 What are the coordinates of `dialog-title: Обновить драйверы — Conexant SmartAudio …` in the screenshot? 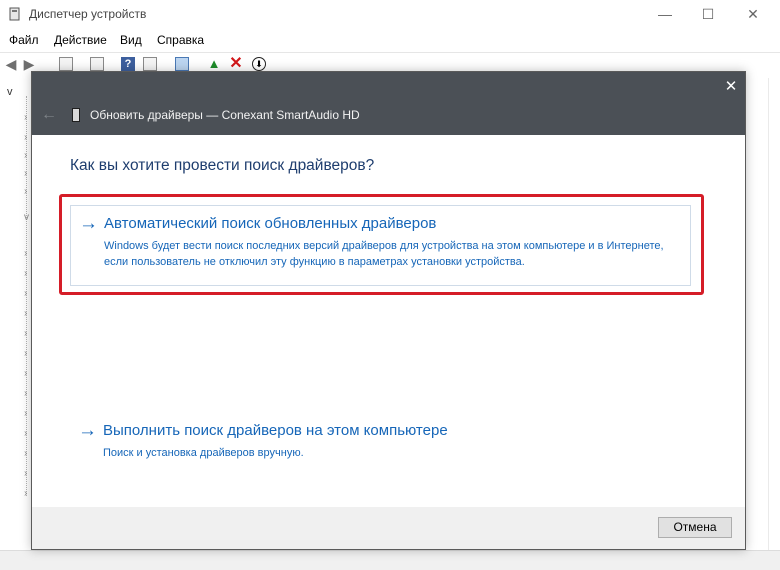 It's located at (225, 115).